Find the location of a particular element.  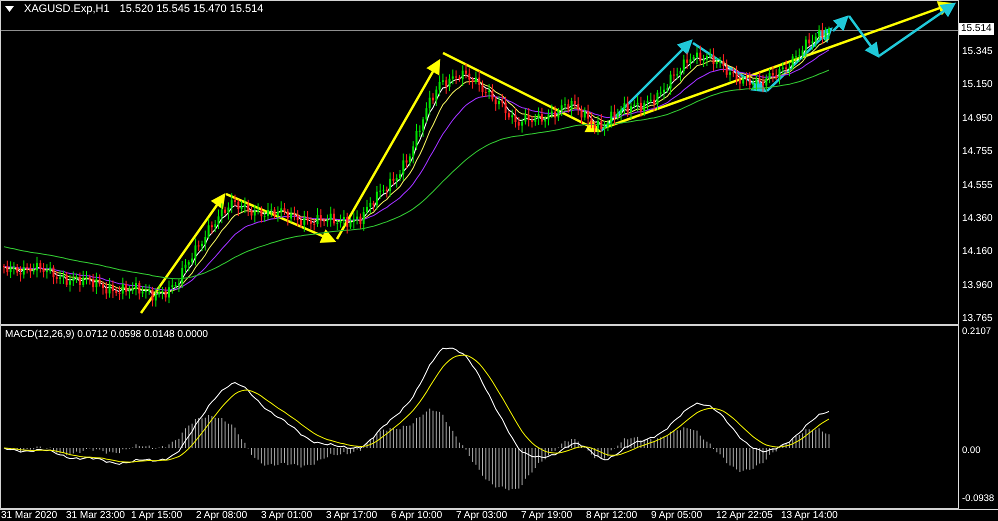

price-tick-label: 14.755 is located at coordinates (978, 152).